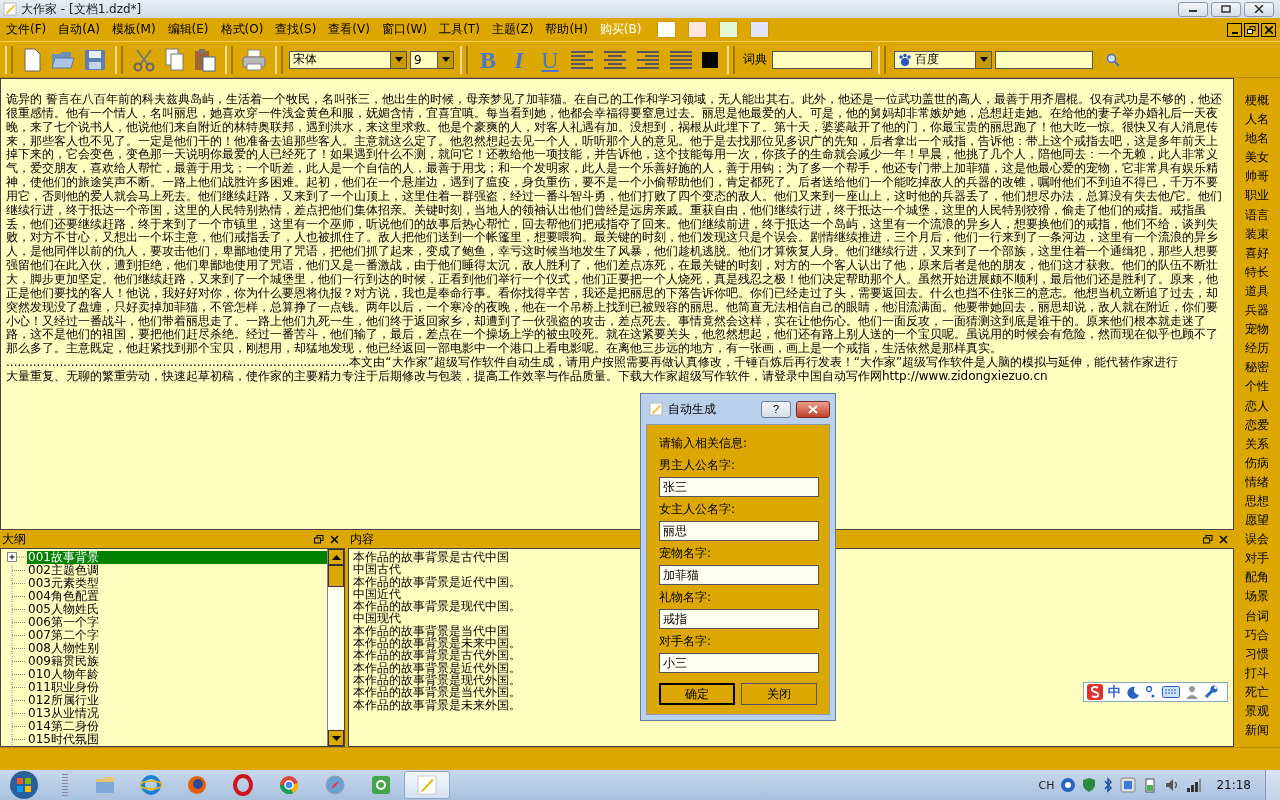  Describe the element at coordinates (1257, 272) in the screenshot. I see `sidebar-item: 特长` at that location.